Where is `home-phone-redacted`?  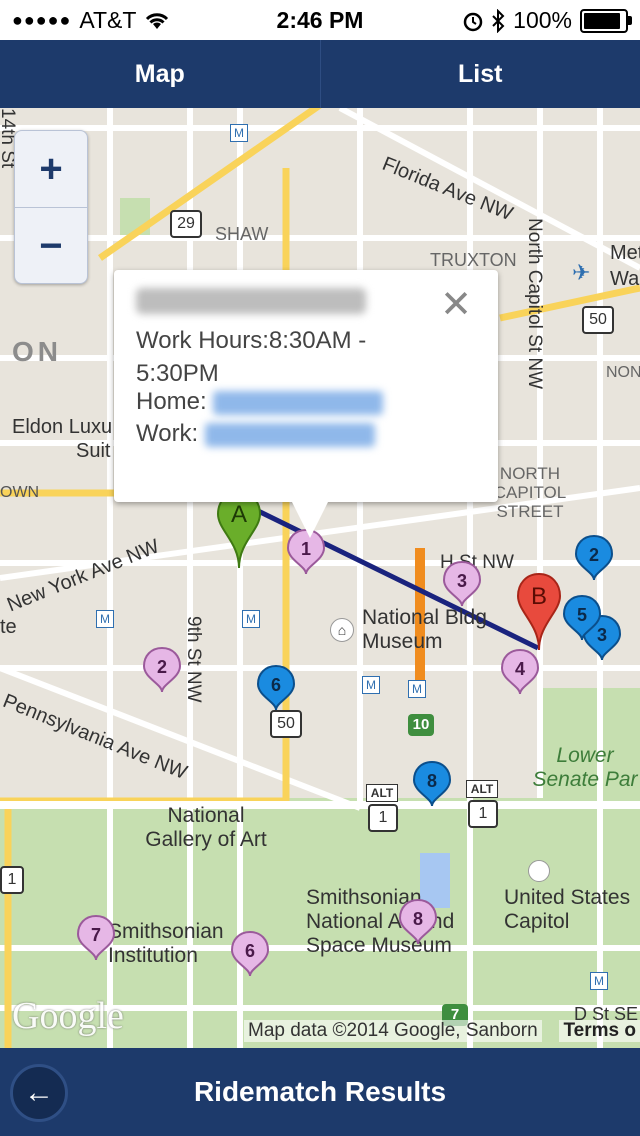
home-phone-redacted is located at coordinates (298, 402).